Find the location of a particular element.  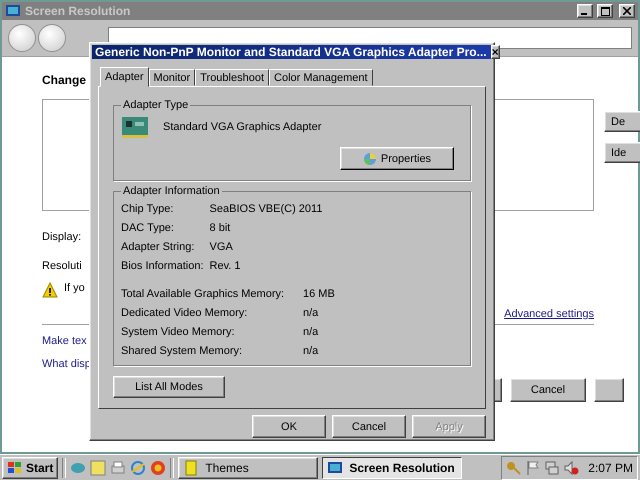

advanced-settings-link: Advanced settings is located at coordinates (549, 314).